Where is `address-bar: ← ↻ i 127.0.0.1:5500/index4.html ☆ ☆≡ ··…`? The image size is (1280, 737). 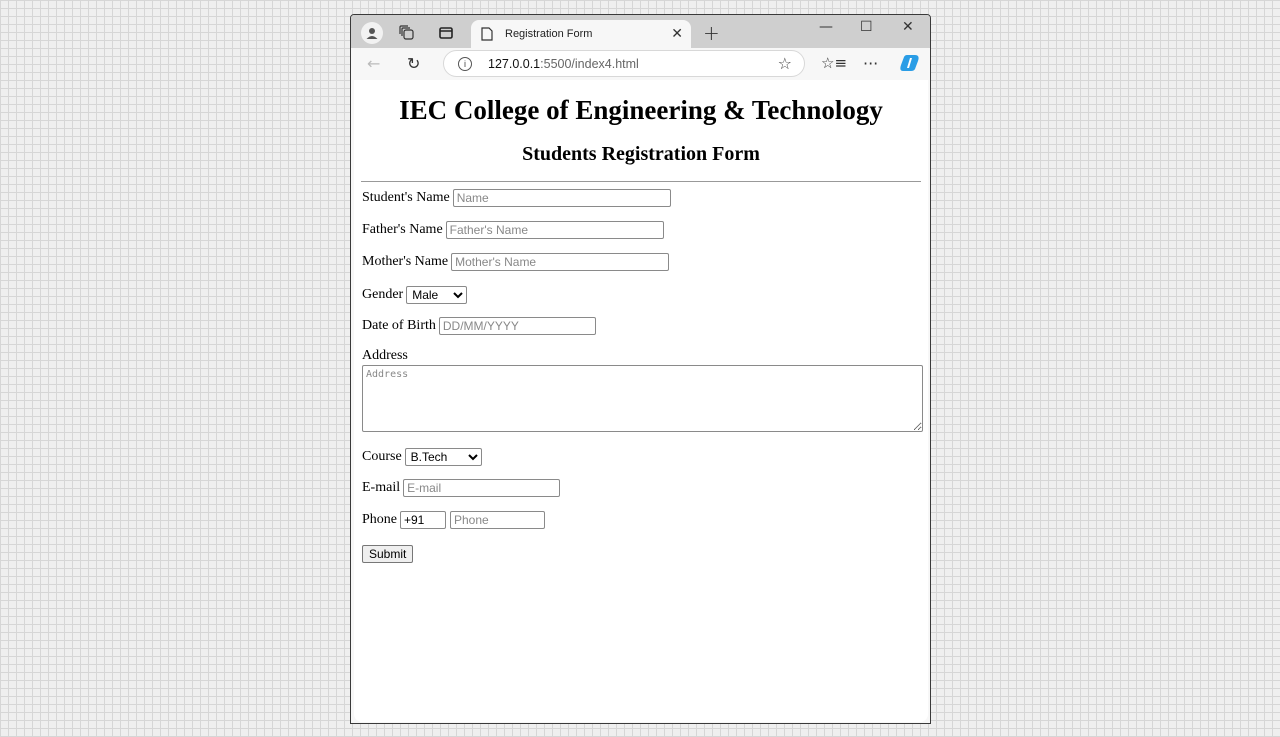 address-bar: ← ↻ i 127.0.0.1:5500/index4.html ☆ ☆≡ ··… is located at coordinates (640, 64).